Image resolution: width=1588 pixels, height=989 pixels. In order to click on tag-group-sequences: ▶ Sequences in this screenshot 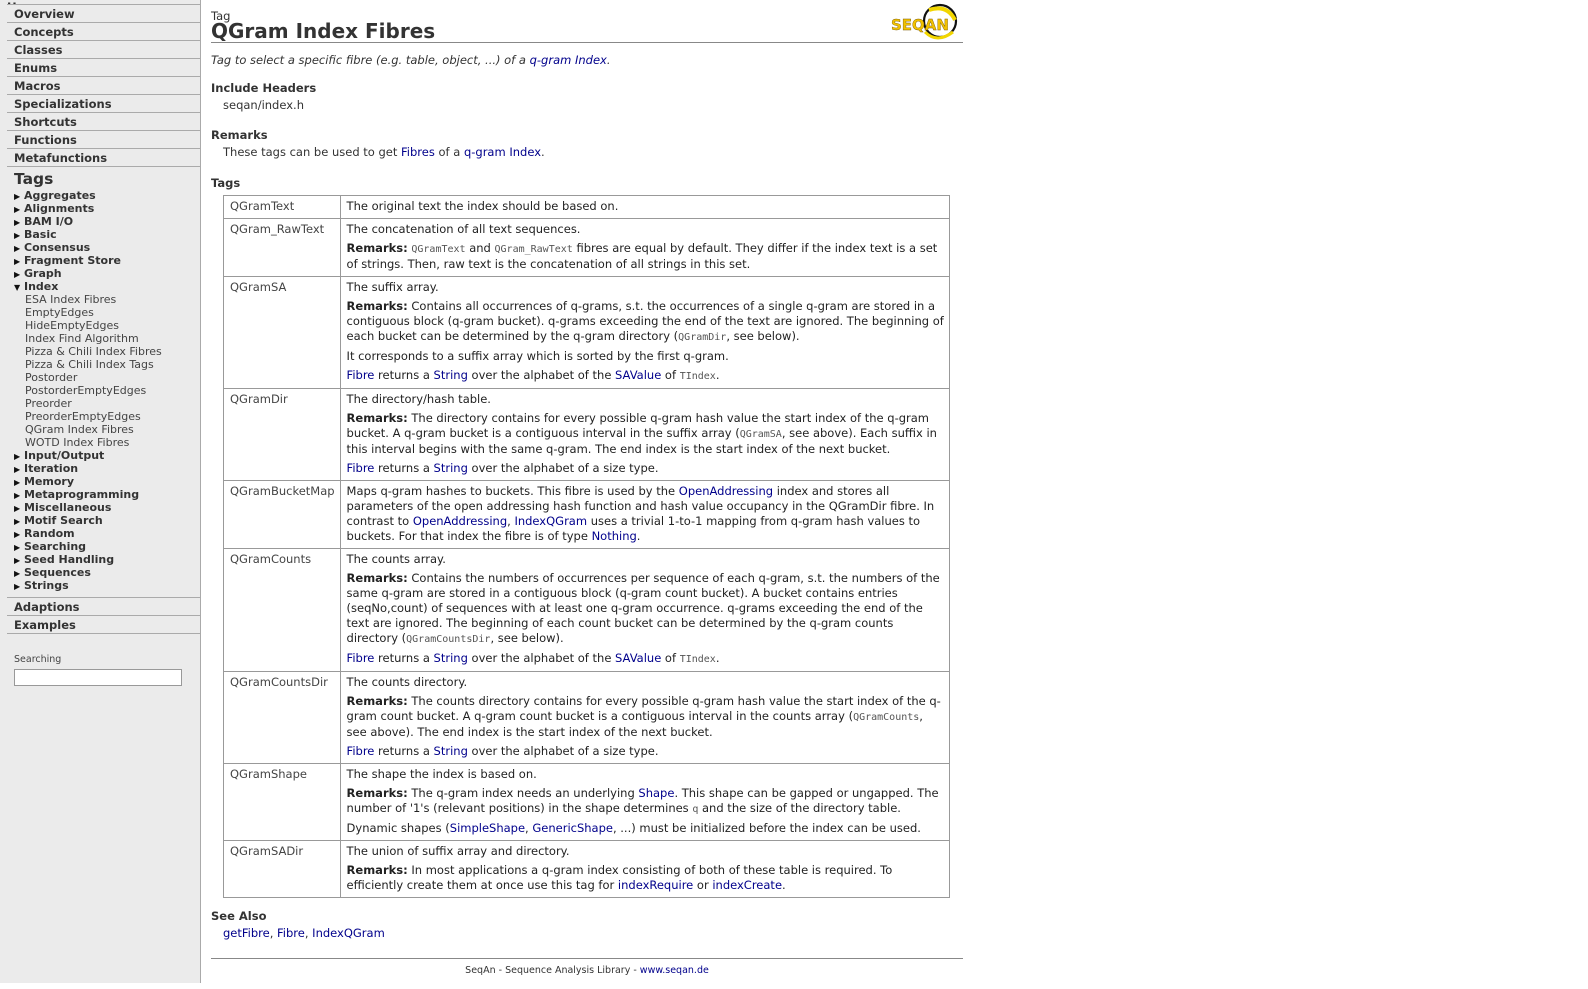, I will do `click(107, 572)`.